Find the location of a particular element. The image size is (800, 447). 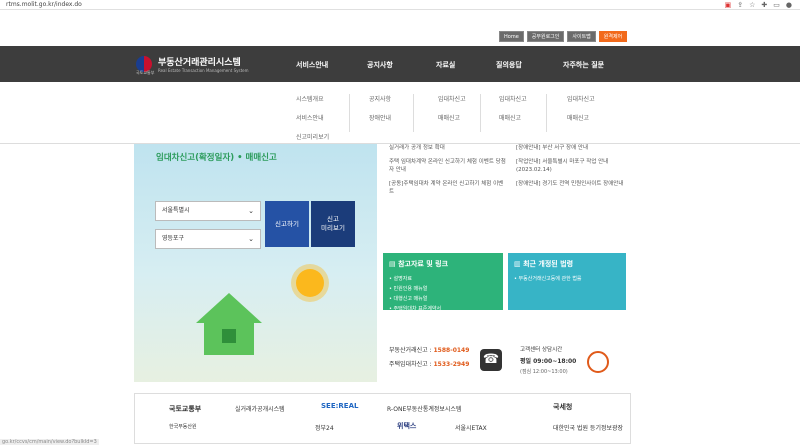

menu-faq-lease: 임대차신고 is located at coordinates (581, 98).